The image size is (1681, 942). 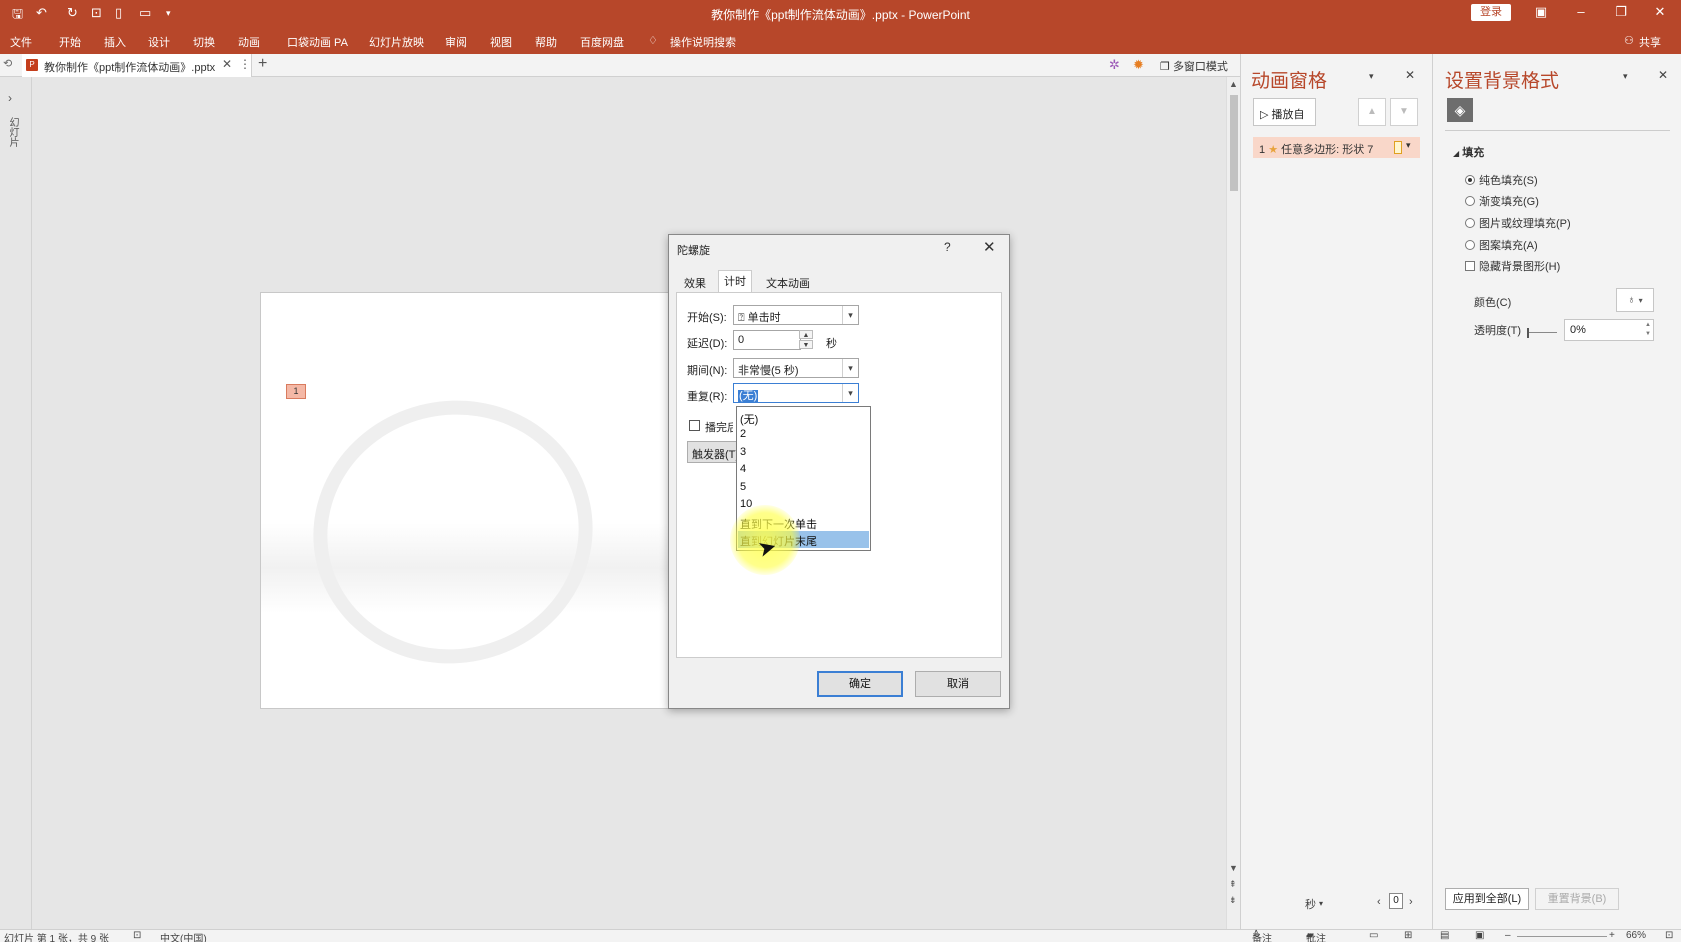 What do you see at coordinates (806, 334) in the screenshot?
I see `delay-spin-up-icon: ▲` at bounding box center [806, 334].